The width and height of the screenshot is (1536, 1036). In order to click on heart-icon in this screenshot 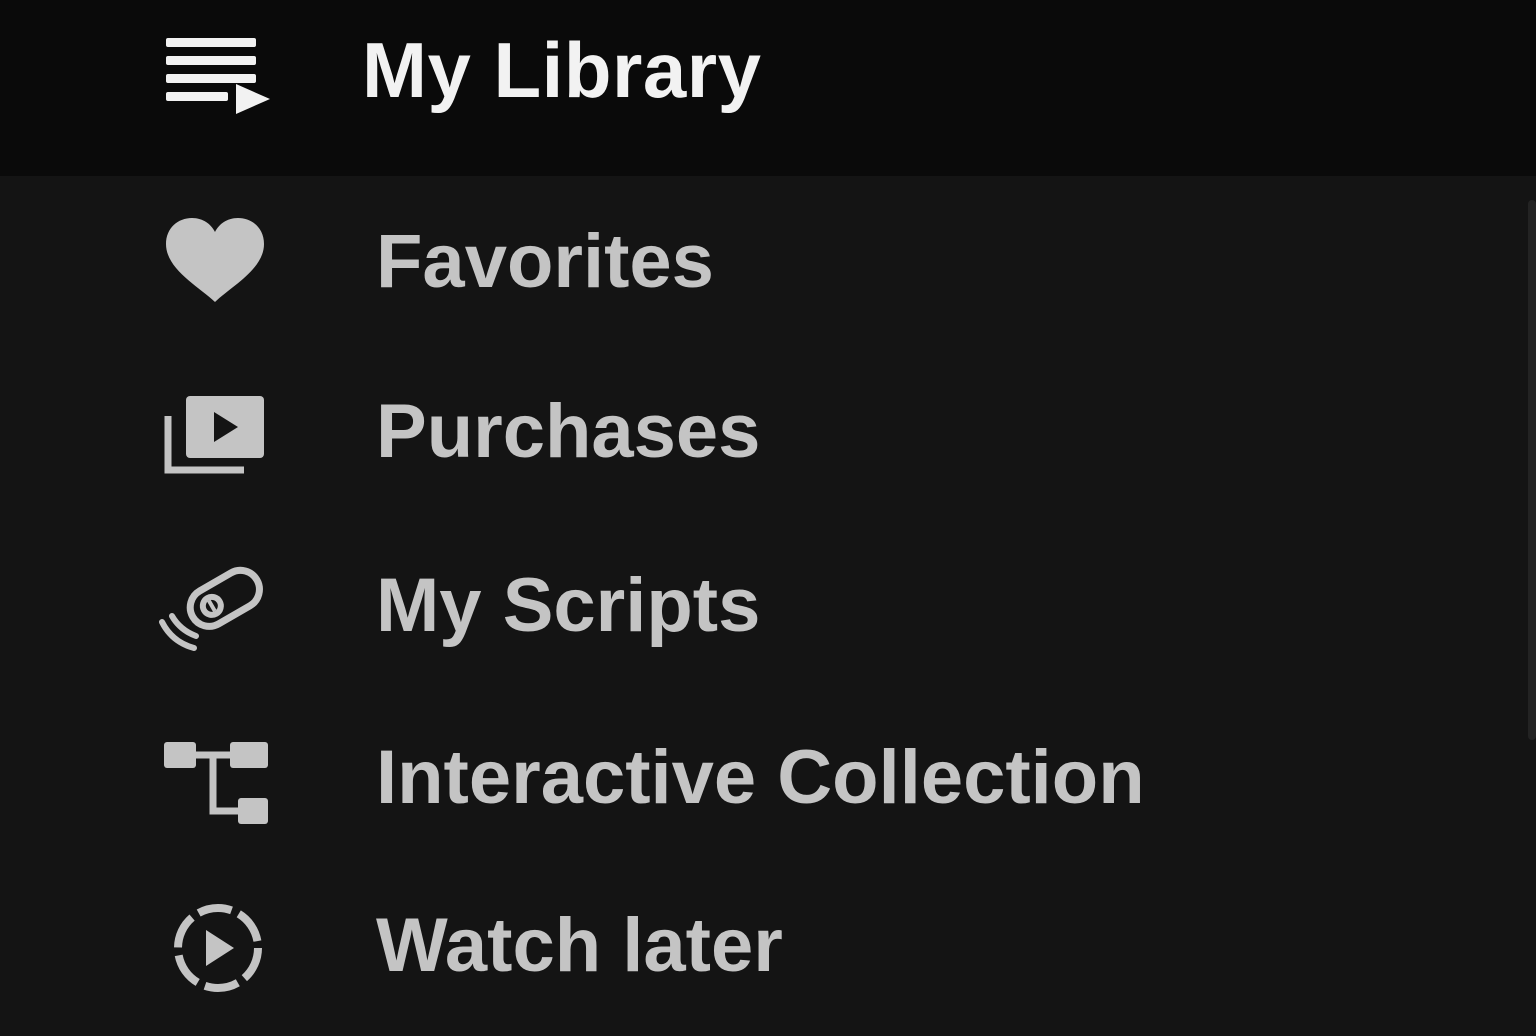, I will do `click(216, 262)`.